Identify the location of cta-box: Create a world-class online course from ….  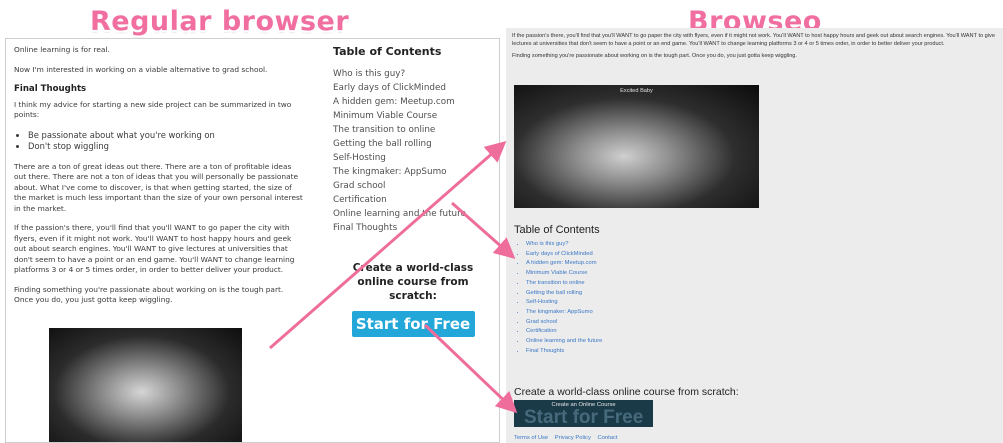
(413, 299).